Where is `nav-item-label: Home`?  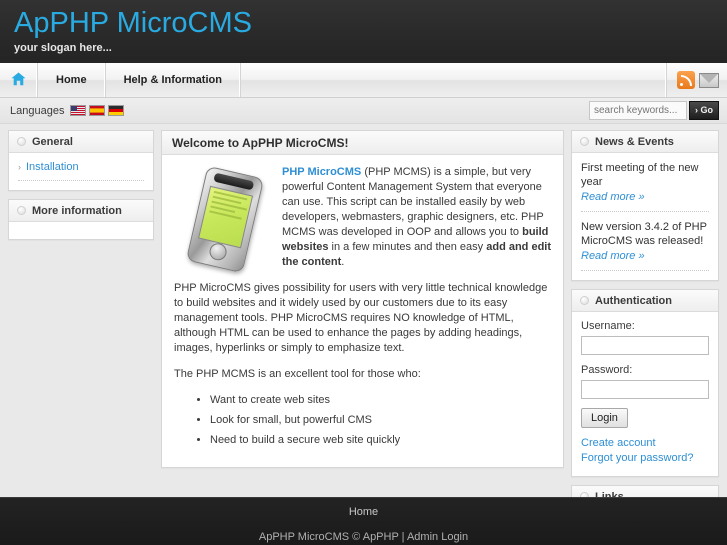 nav-item-label: Home is located at coordinates (71, 80).